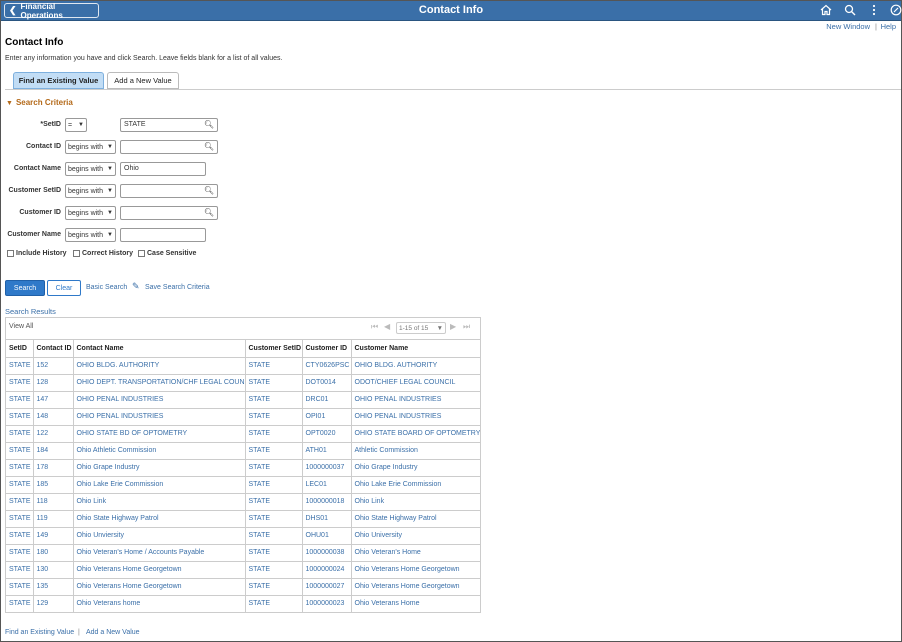  What do you see at coordinates (53, 383) in the screenshot?
I see `cell-contact-id: 128` at bounding box center [53, 383].